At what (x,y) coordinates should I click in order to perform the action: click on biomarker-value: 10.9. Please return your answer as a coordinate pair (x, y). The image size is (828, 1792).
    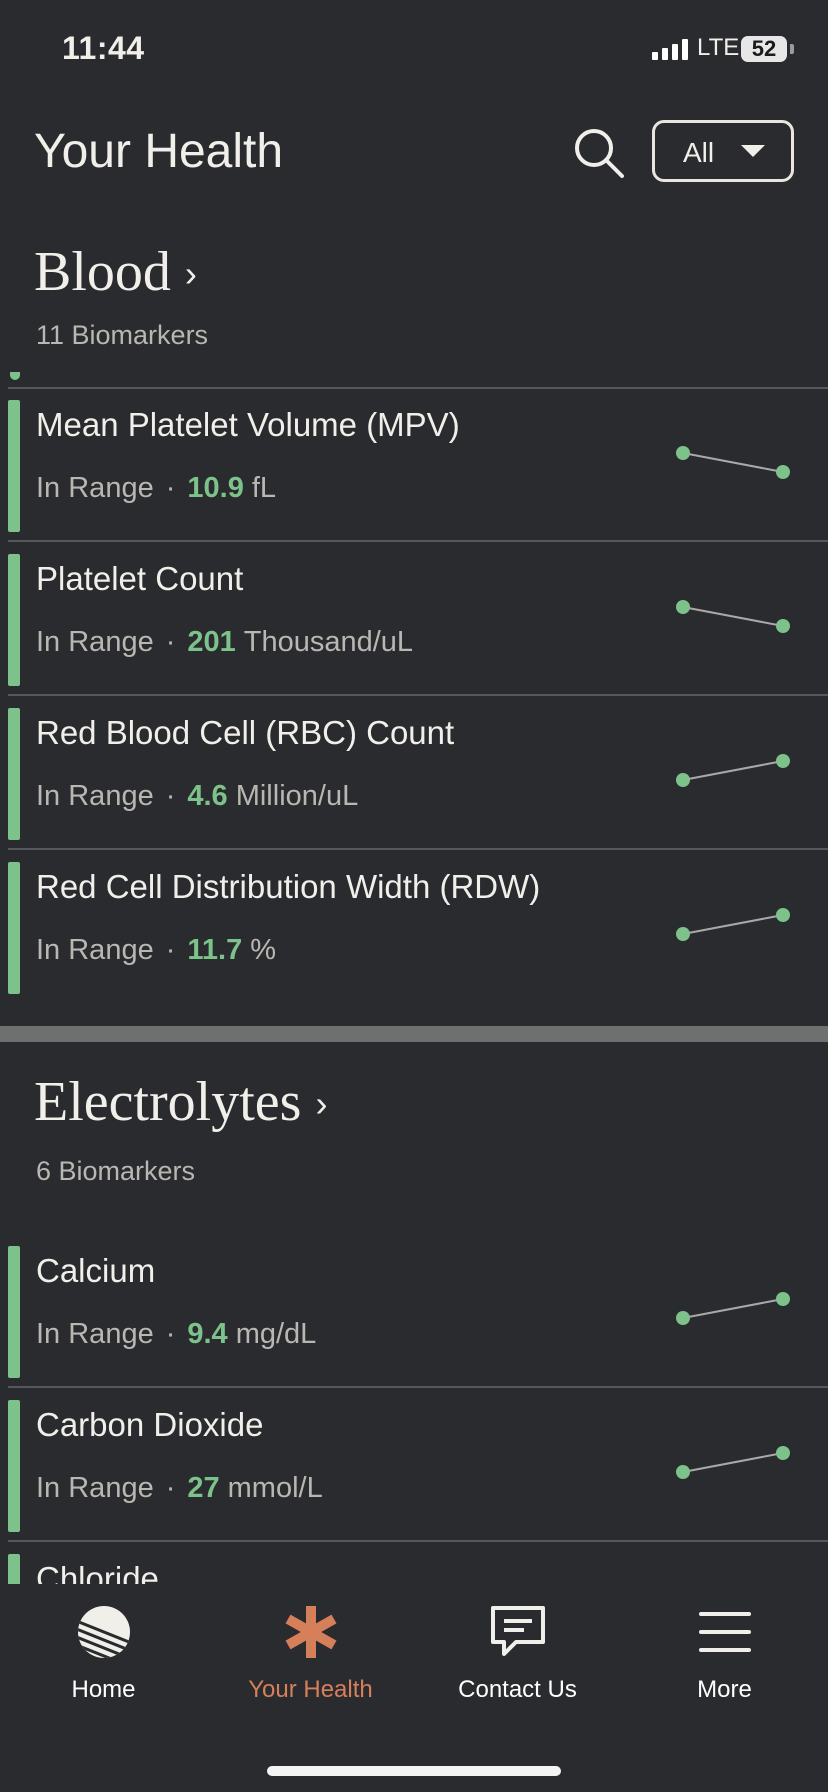
    Looking at the image, I should click on (215, 488).